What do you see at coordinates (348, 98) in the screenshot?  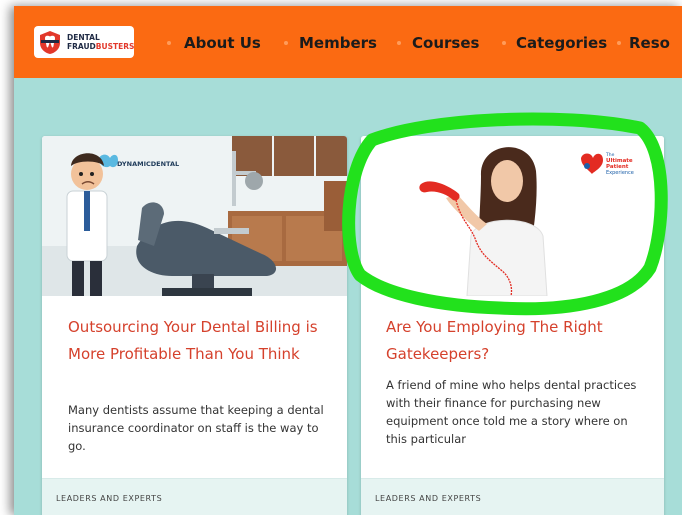 I see `hero-band` at bounding box center [348, 98].